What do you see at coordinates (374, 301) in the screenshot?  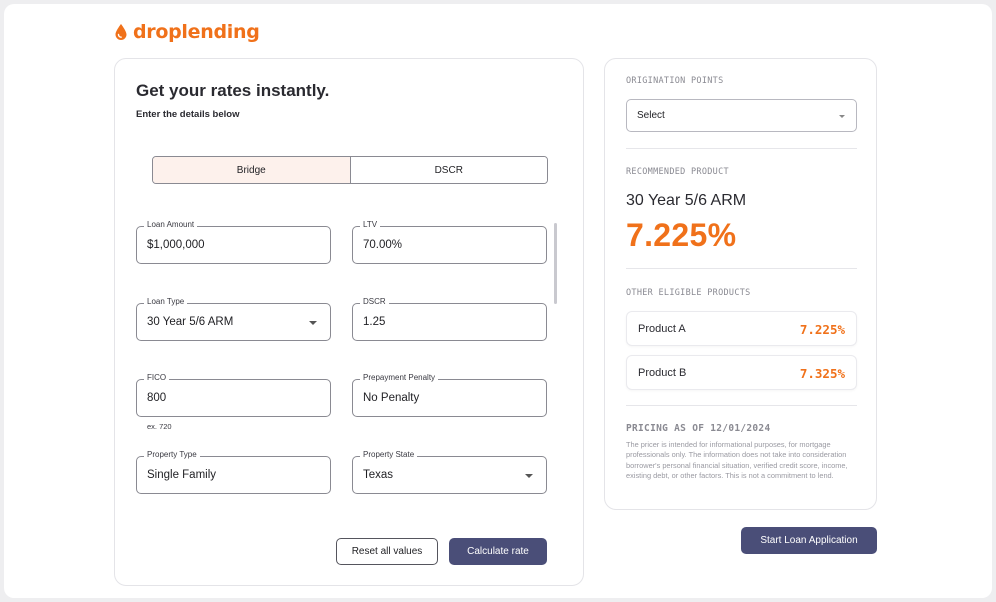 I see `dscr-label: DSCR` at bounding box center [374, 301].